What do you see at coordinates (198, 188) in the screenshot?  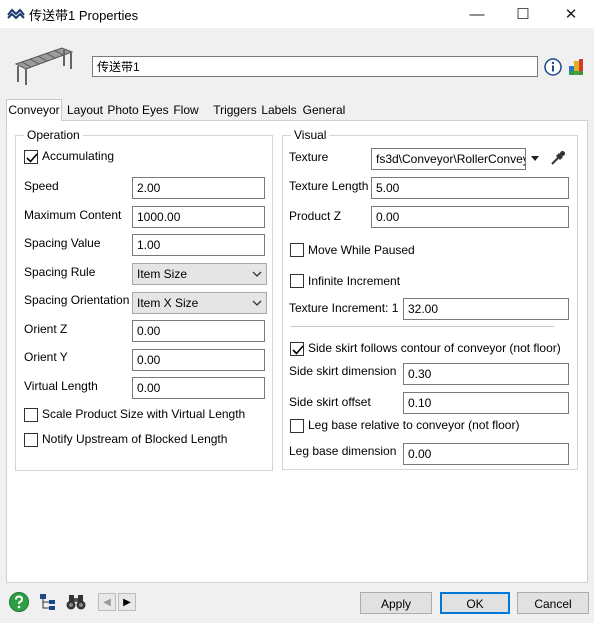 I see `speed-input: 2.00` at bounding box center [198, 188].